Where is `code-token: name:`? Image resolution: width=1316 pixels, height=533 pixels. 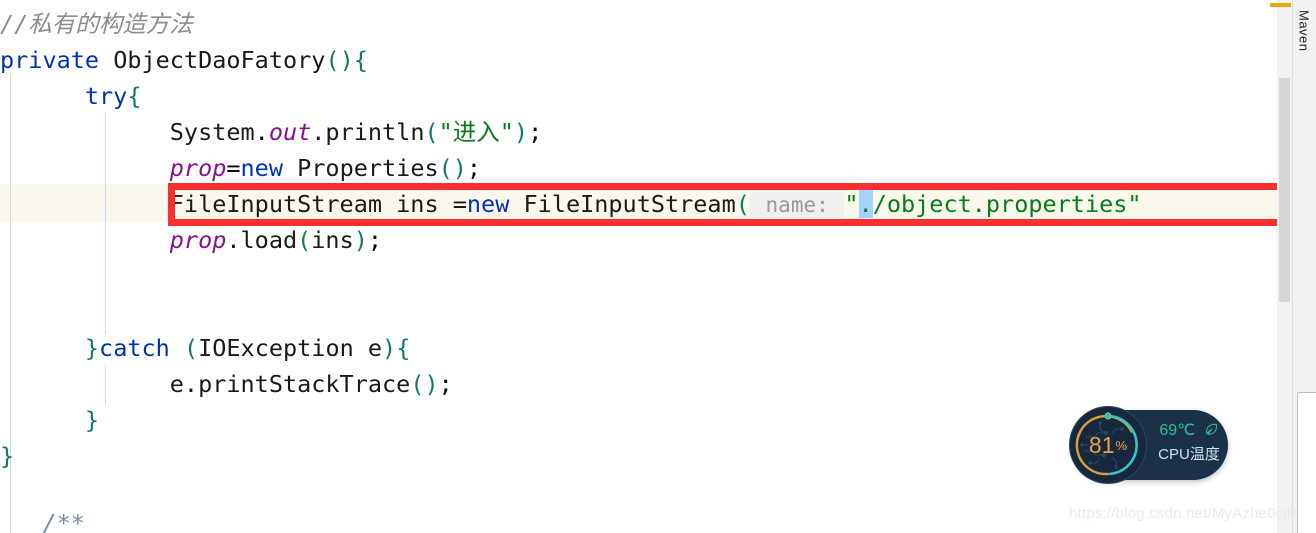 code-token: name: is located at coordinates (797, 205).